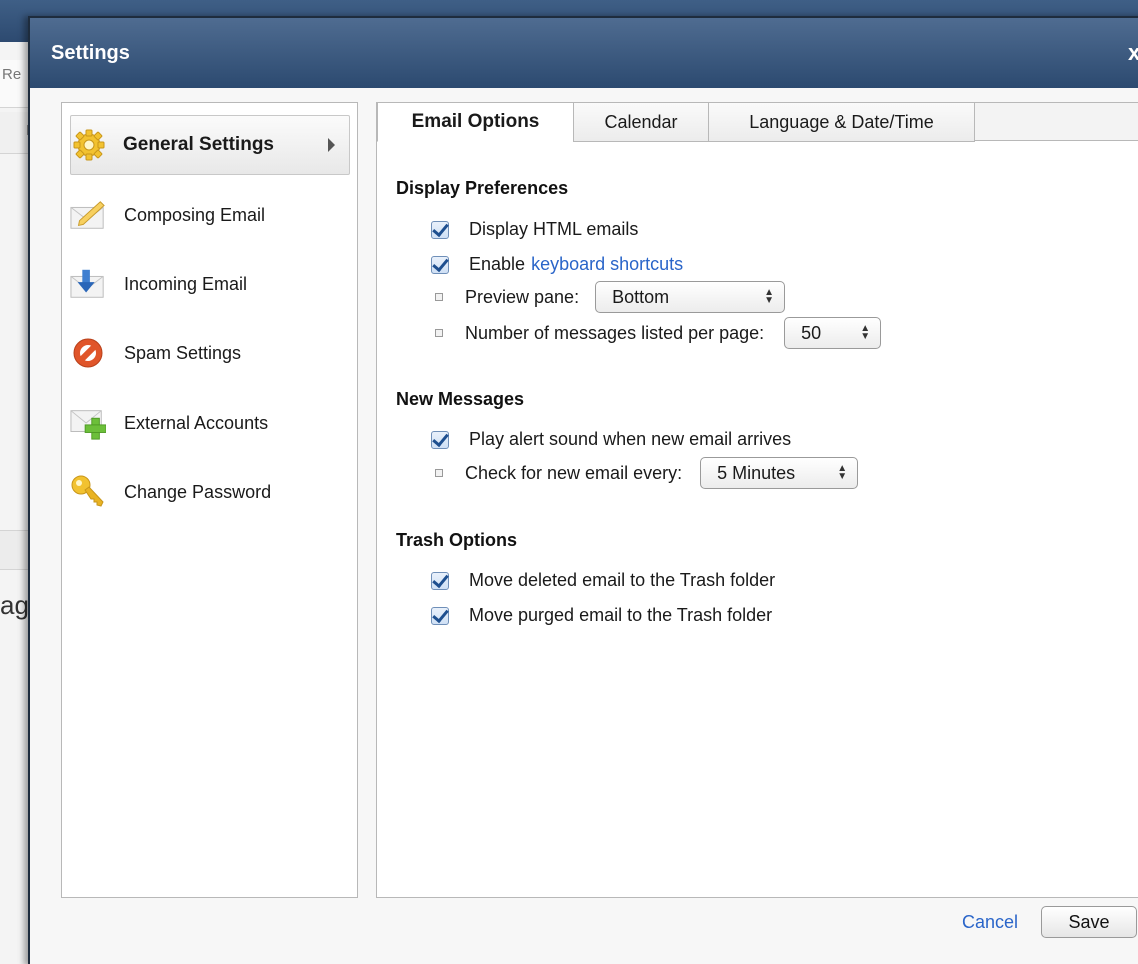 The height and width of the screenshot is (964, 1138). Describe the element at coordinates (615, 332) in the screenshot. I see `messages-per-page-label: Number of messages listed per page:` at that location.